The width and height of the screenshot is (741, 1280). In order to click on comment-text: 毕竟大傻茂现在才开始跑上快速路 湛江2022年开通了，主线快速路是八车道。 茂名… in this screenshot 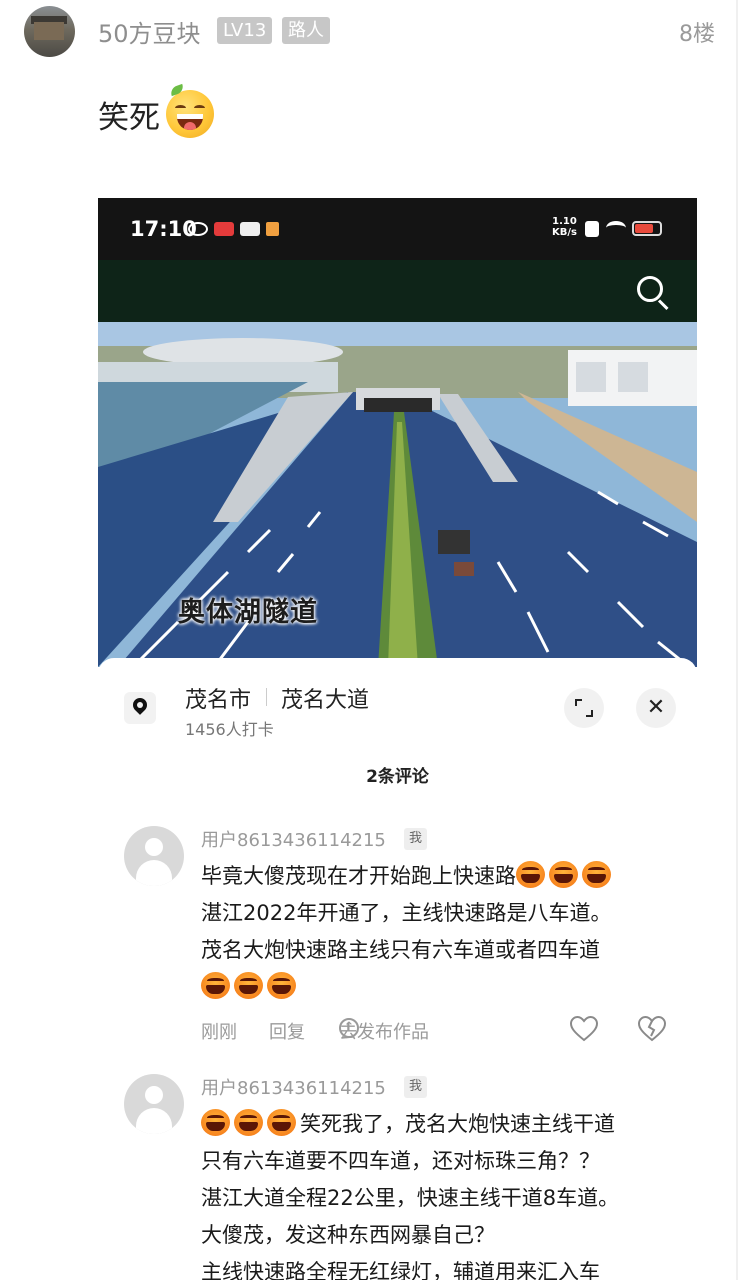, I will do `click(441, 932)`.